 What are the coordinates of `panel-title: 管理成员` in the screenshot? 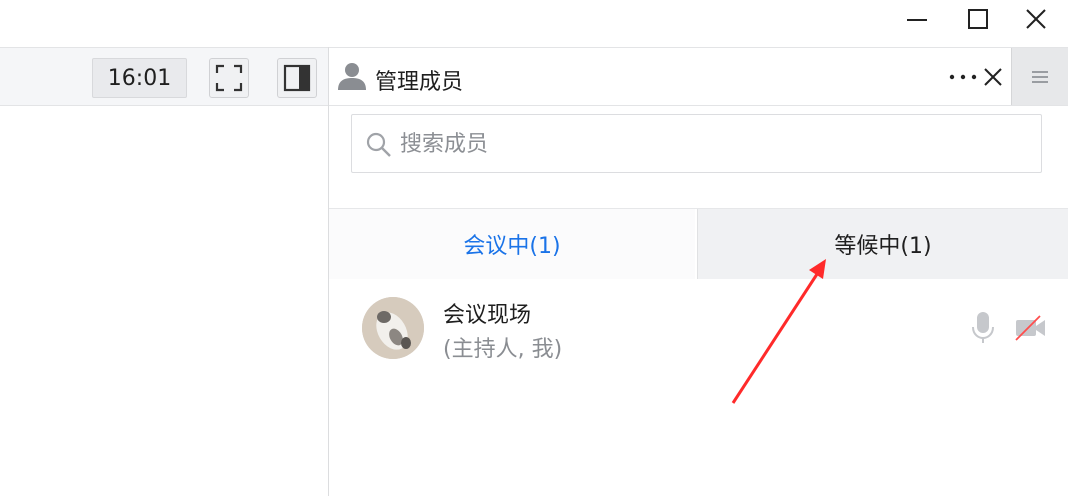 It's located at (419, 82).